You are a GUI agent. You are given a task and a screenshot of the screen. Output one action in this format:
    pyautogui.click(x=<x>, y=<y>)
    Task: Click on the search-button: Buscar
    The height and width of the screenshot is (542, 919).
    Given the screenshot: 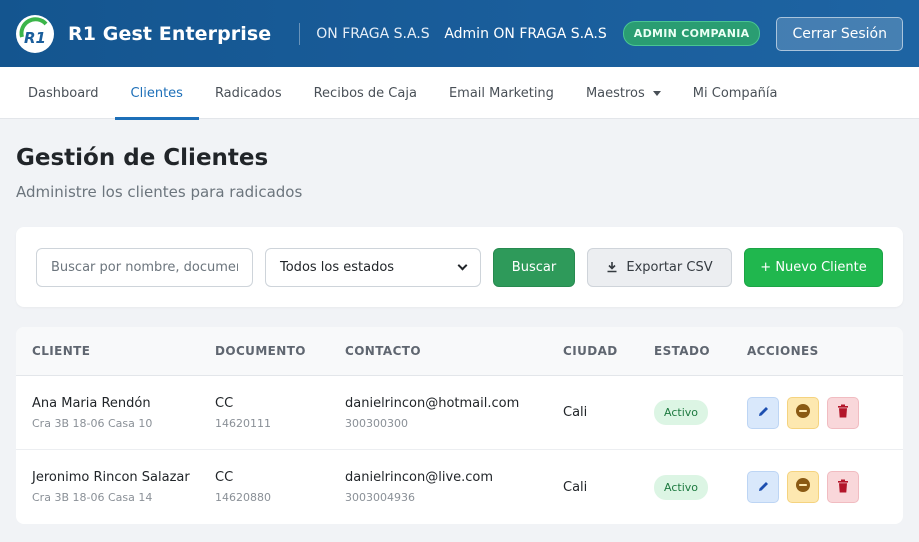 What is the action you would take?
    pyautogui.click(x=534, y=267)
    